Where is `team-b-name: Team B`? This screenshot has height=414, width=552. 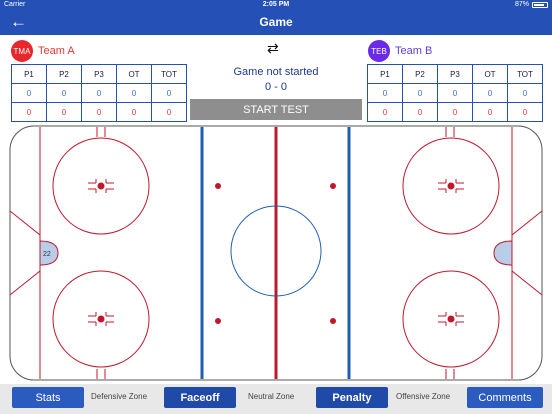
team-b-name: Team B is located at coordinates (414, 51).